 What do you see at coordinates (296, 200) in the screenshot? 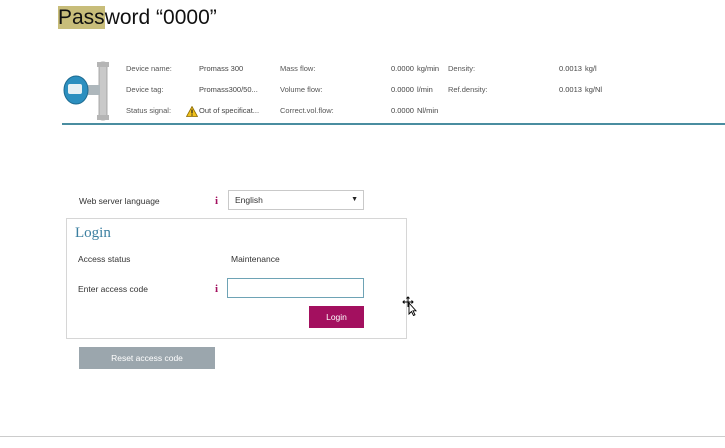
I see `language-select: English ▼` at bounding box center [296, 200].